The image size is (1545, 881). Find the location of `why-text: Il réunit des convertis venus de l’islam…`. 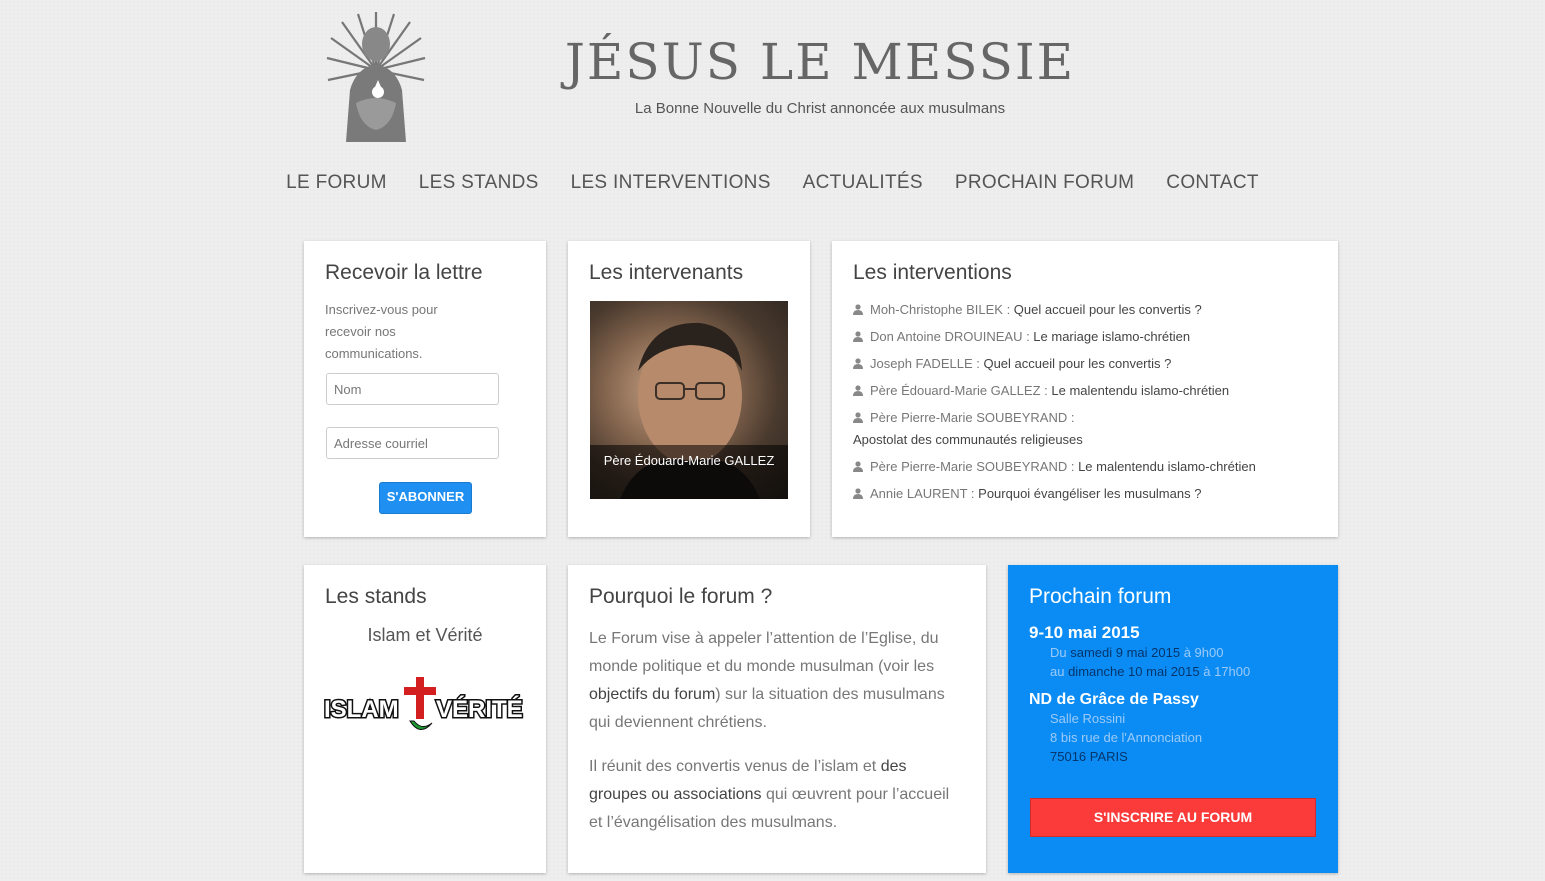

why-text: Il réunit des convertis venus de l’islam… is located at coordinates (735, 766).